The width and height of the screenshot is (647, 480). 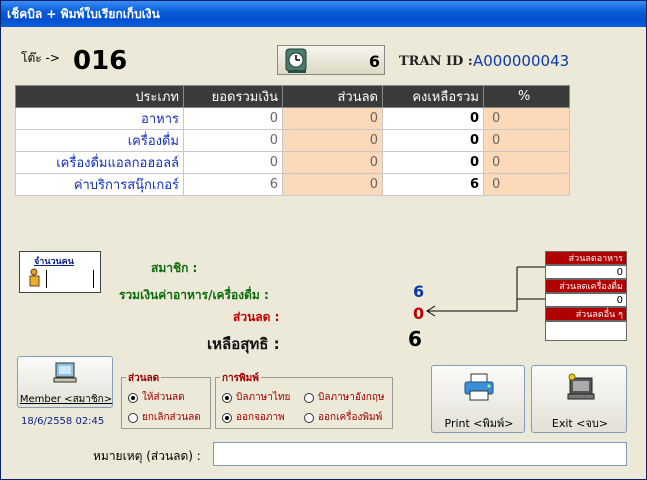 I want to click on col-header-total: ยอดรวมเงิน, so click(x=233, y=96).